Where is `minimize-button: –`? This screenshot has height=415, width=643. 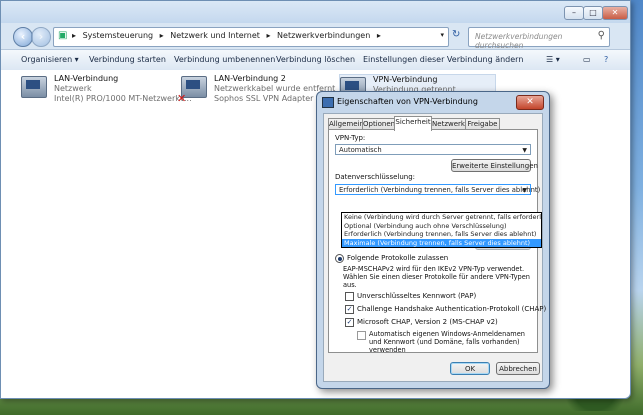
minimize-button: – is located at coordinates (574, 13).